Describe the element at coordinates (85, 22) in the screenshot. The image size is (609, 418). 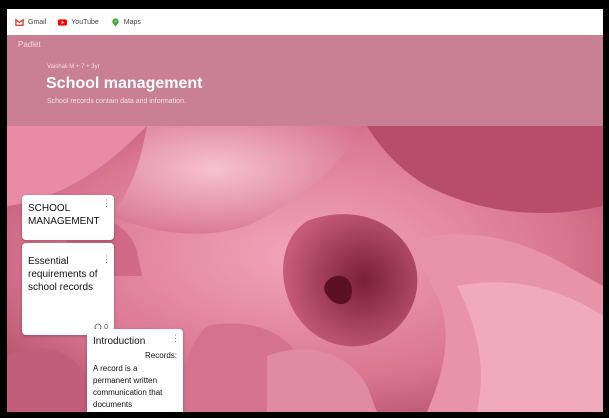
I see `bookmark-label: YouTube` at that location.